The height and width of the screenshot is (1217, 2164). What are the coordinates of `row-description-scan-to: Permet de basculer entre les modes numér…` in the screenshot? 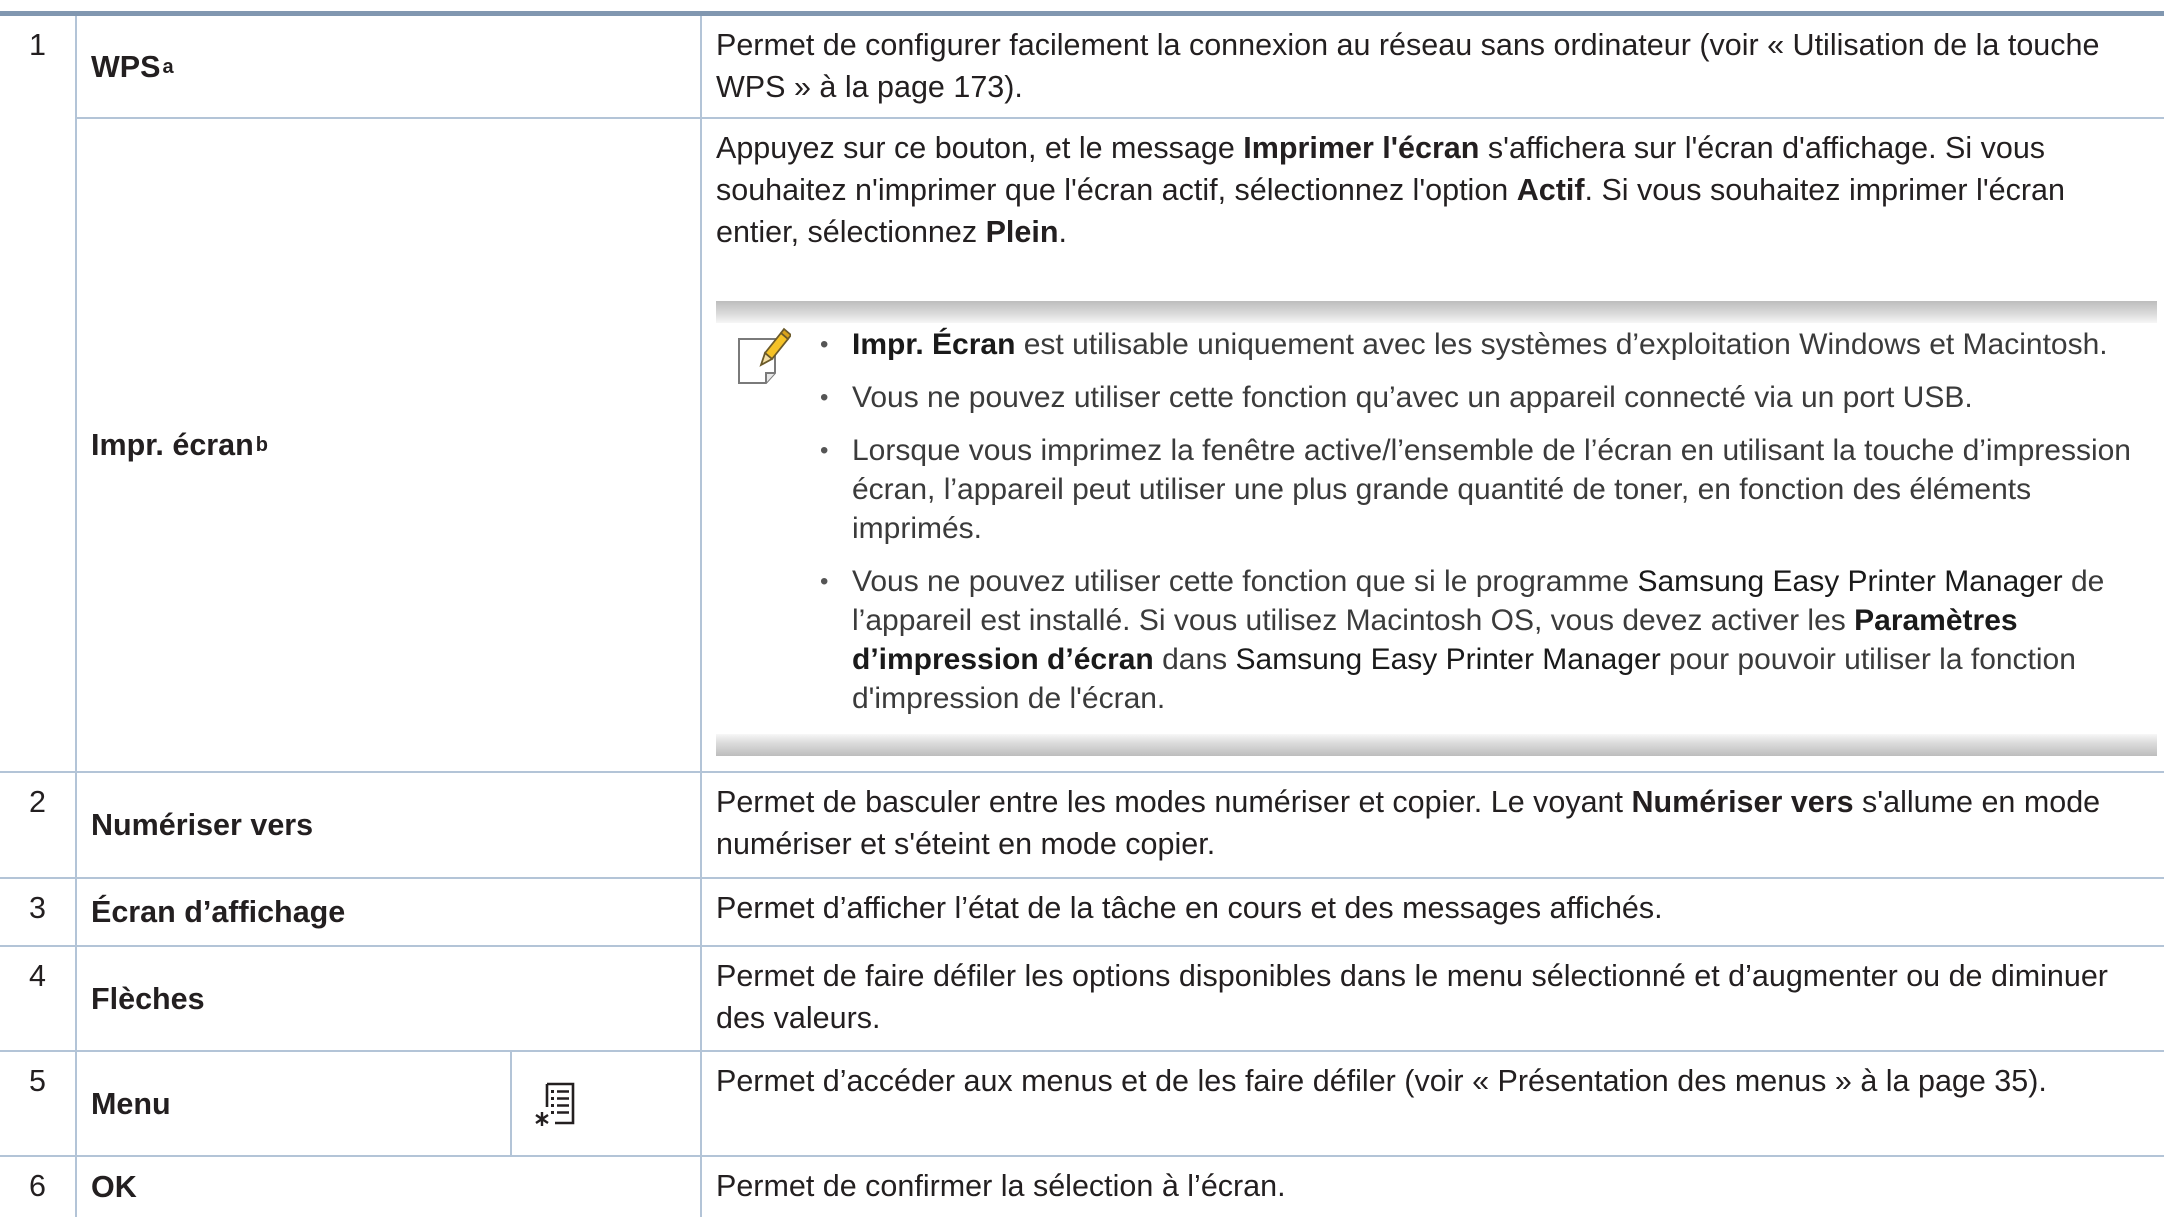 It's located at (1433, 826).